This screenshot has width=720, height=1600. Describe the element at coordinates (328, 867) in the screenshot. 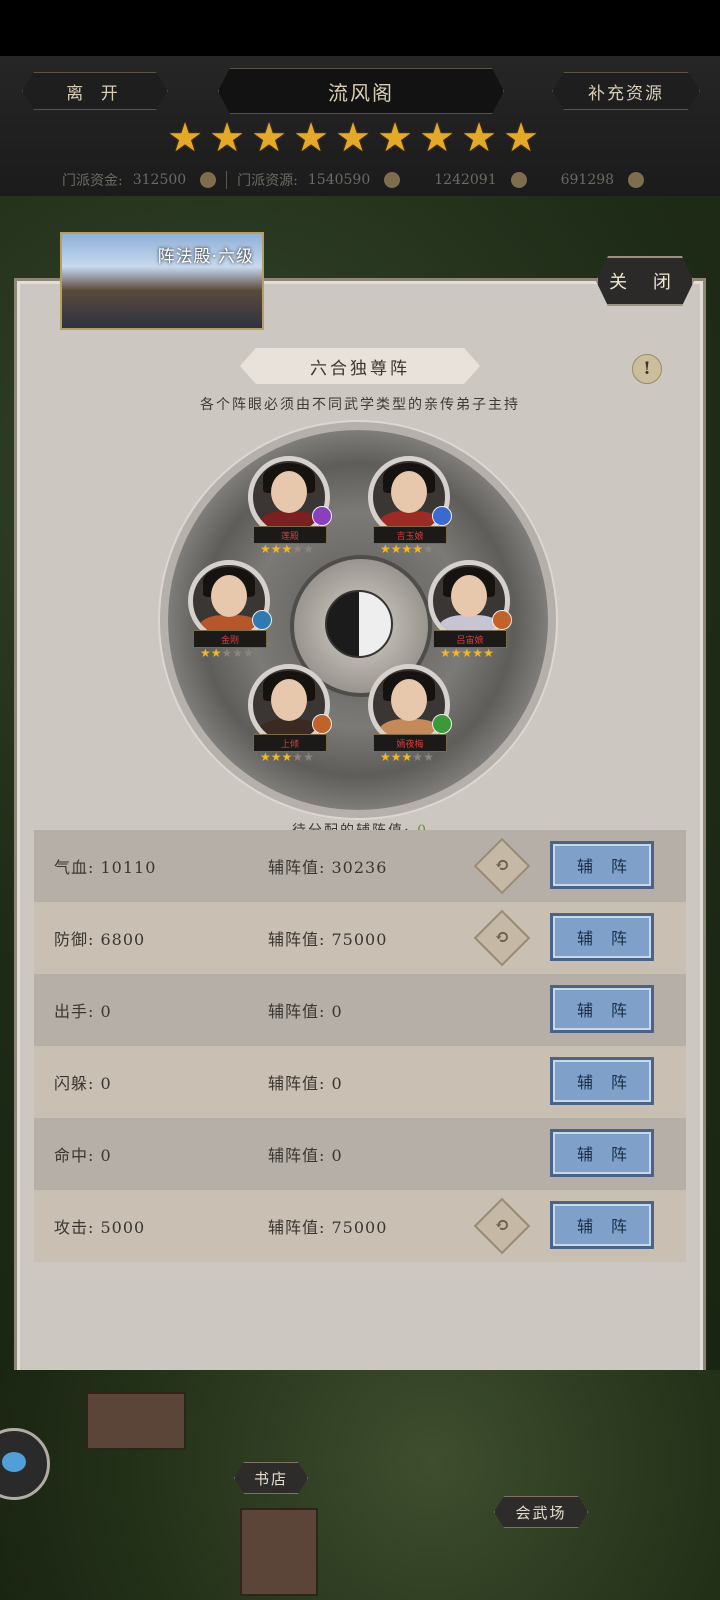

I see `assist-value: 辅阵值: 30236` at that location.